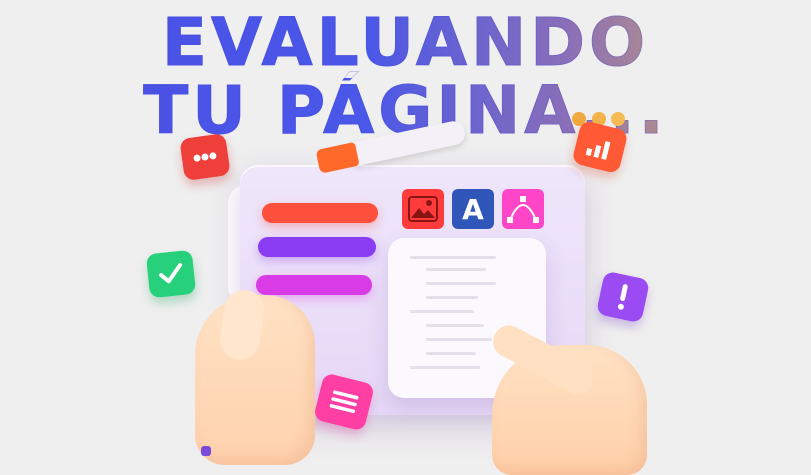 The width and height of the screenshot is (811, 475). Describe the element at coordinates (206, 451) in the screenshot. I see `sleeve` at that location.